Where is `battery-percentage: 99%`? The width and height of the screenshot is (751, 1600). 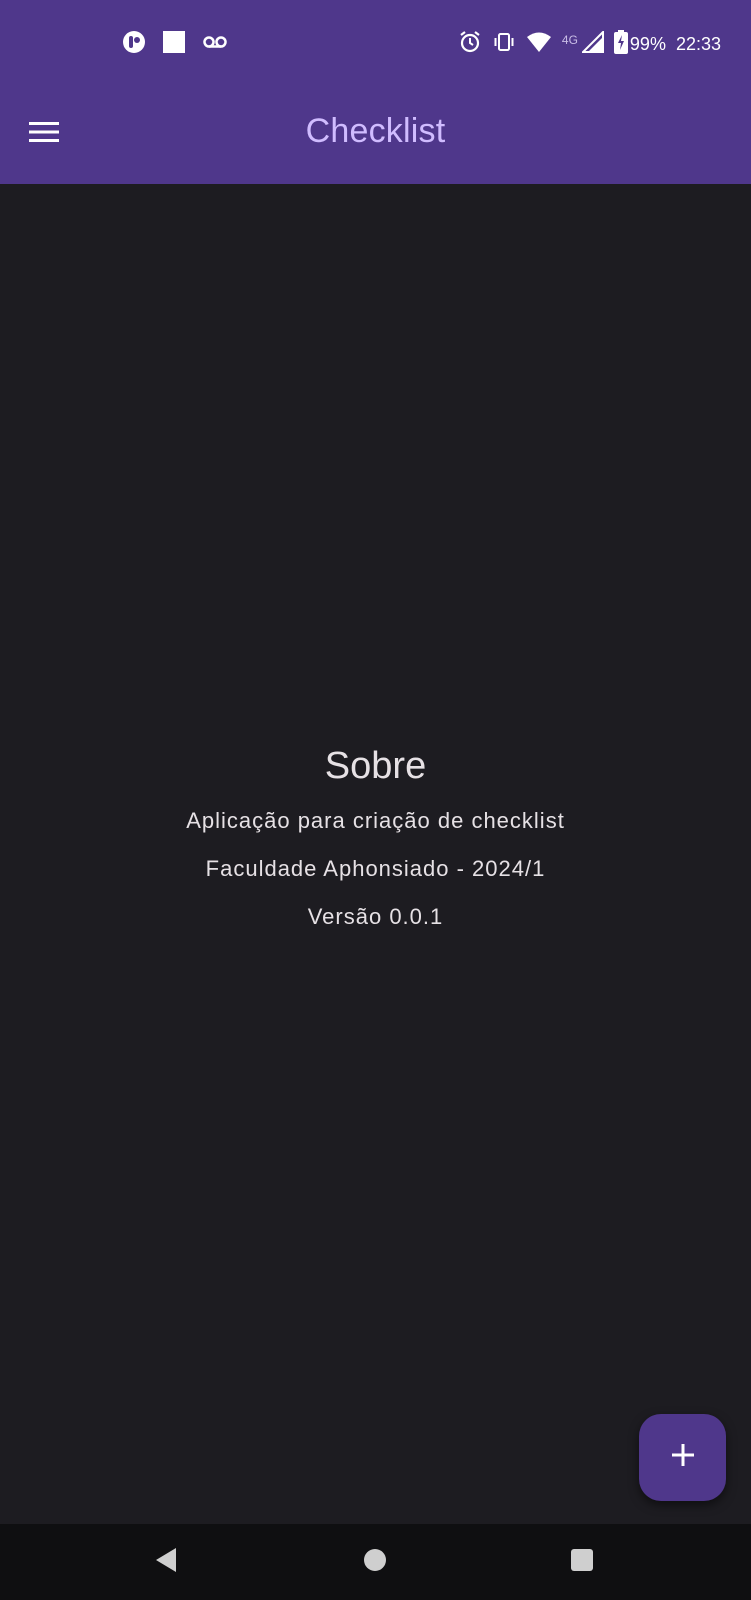 battery-percentage: 99% is located at coordinates (647, 43).